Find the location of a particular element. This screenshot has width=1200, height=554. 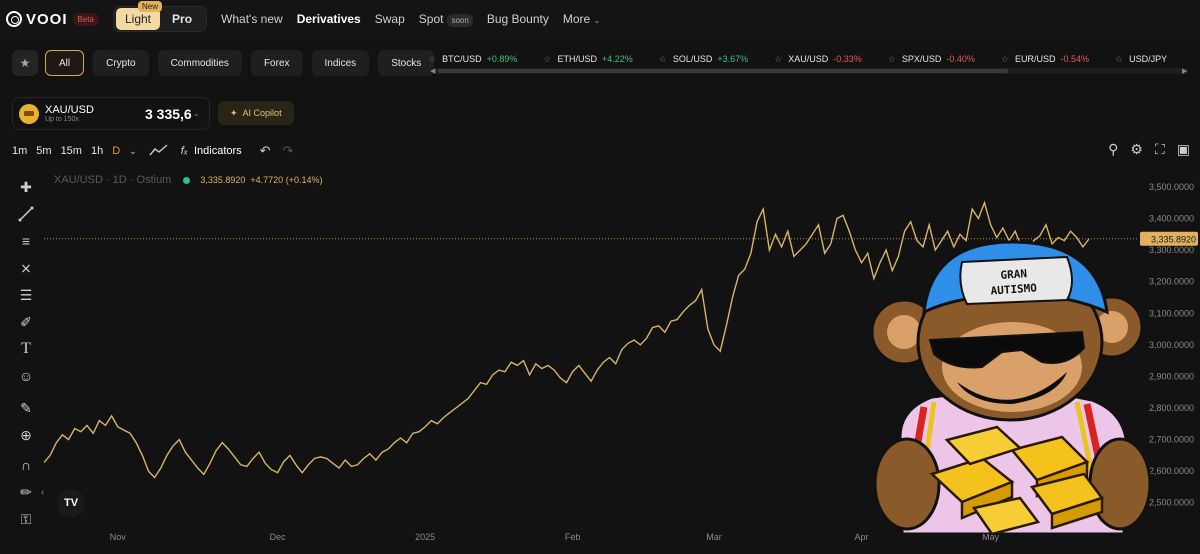

timeframe-5m: 5m is located at coordinates (43, 151).